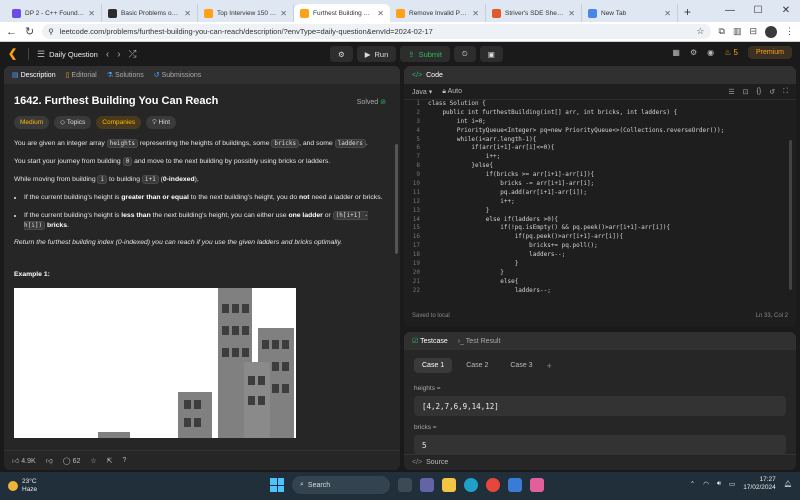  What do you see at coordinates (464, 54) in the screenshot?
I see `notes-button: ⏲` at bounding box center [464, 54].